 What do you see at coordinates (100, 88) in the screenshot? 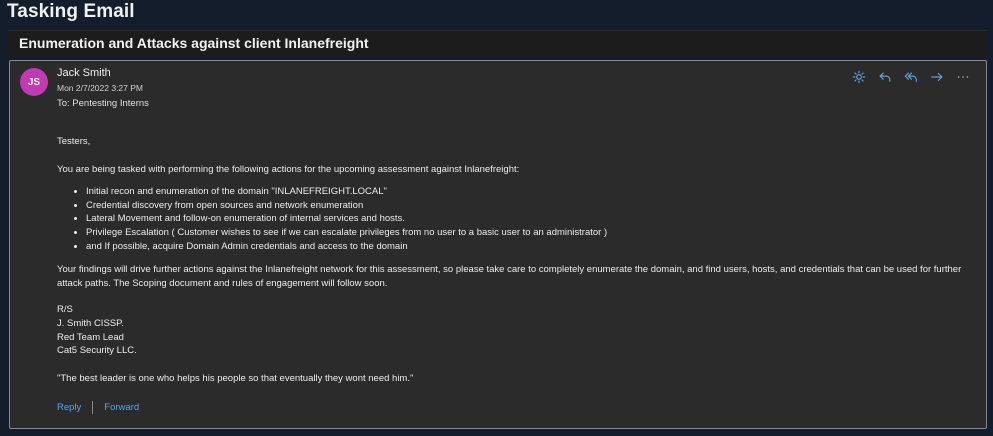
I see `sent-date: Mon 2/7/2022 3:27 PM` at bounding box center [100, 88].